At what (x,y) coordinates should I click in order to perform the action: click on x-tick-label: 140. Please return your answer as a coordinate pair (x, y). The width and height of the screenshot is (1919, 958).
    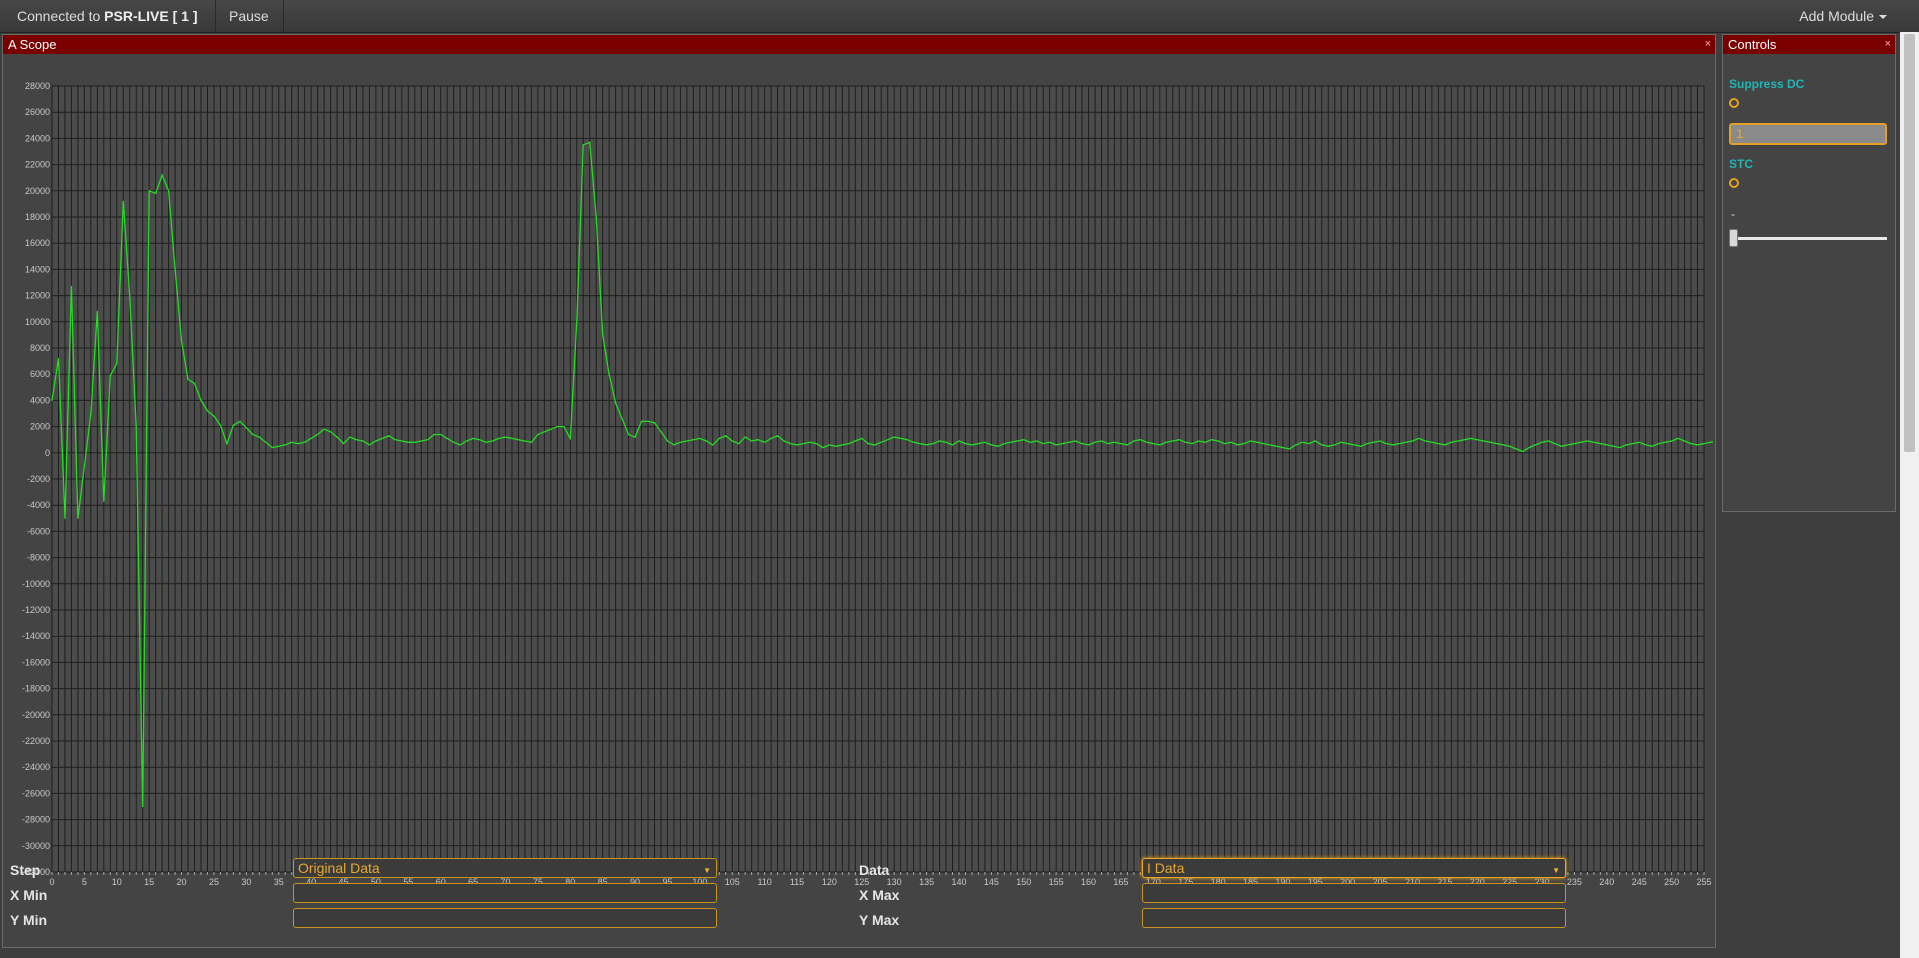
    Looking at the image, I should click on (958, 881).